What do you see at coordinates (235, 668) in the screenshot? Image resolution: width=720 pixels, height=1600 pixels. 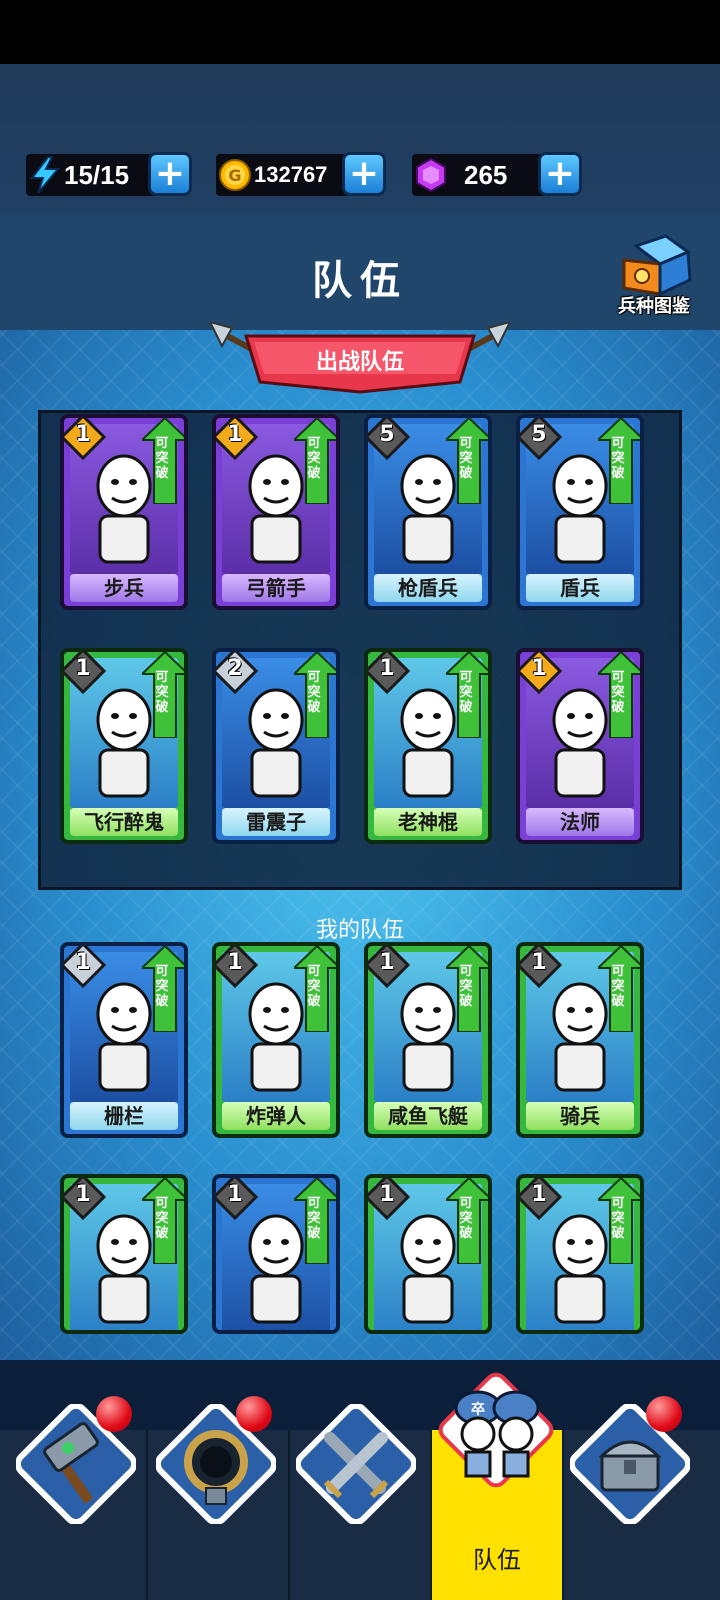 I see `level-number: 2` at bounding box center [235, 668].